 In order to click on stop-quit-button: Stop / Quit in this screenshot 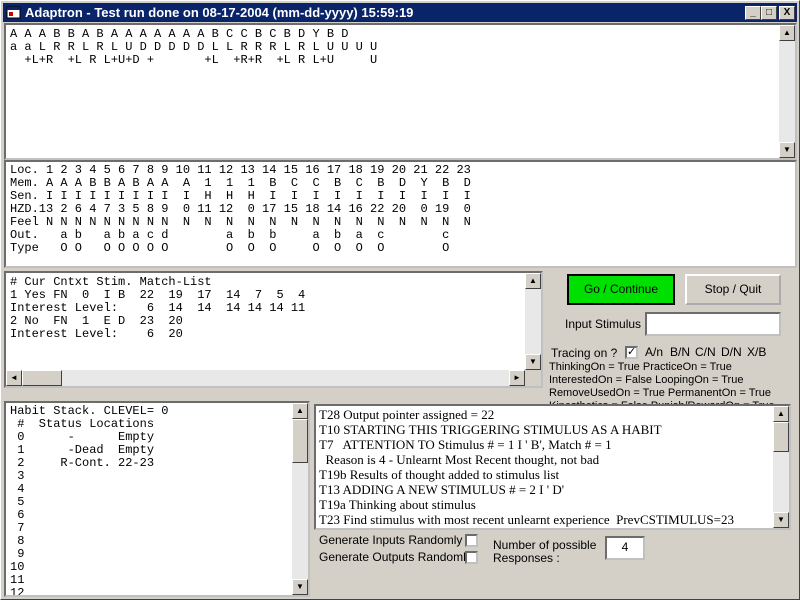, I will do `click(733, 289)`.